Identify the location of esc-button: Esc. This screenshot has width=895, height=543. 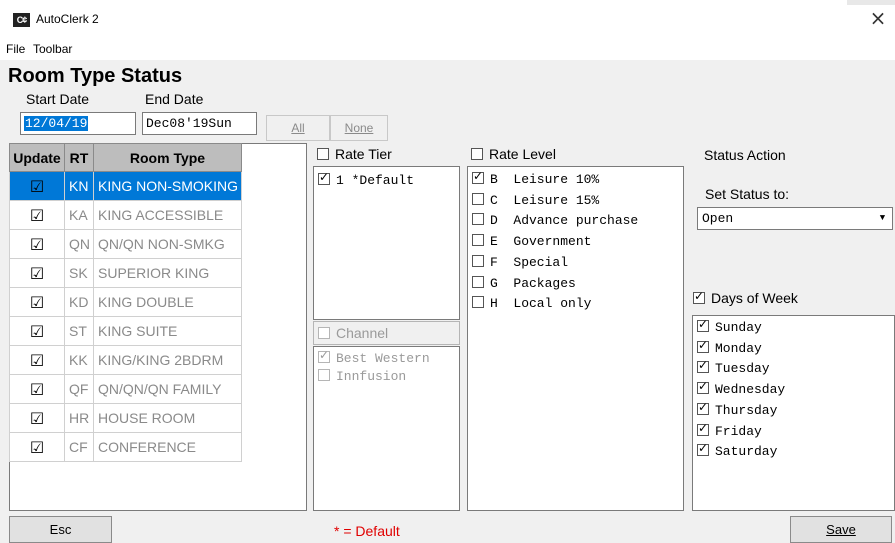
(60, 529).